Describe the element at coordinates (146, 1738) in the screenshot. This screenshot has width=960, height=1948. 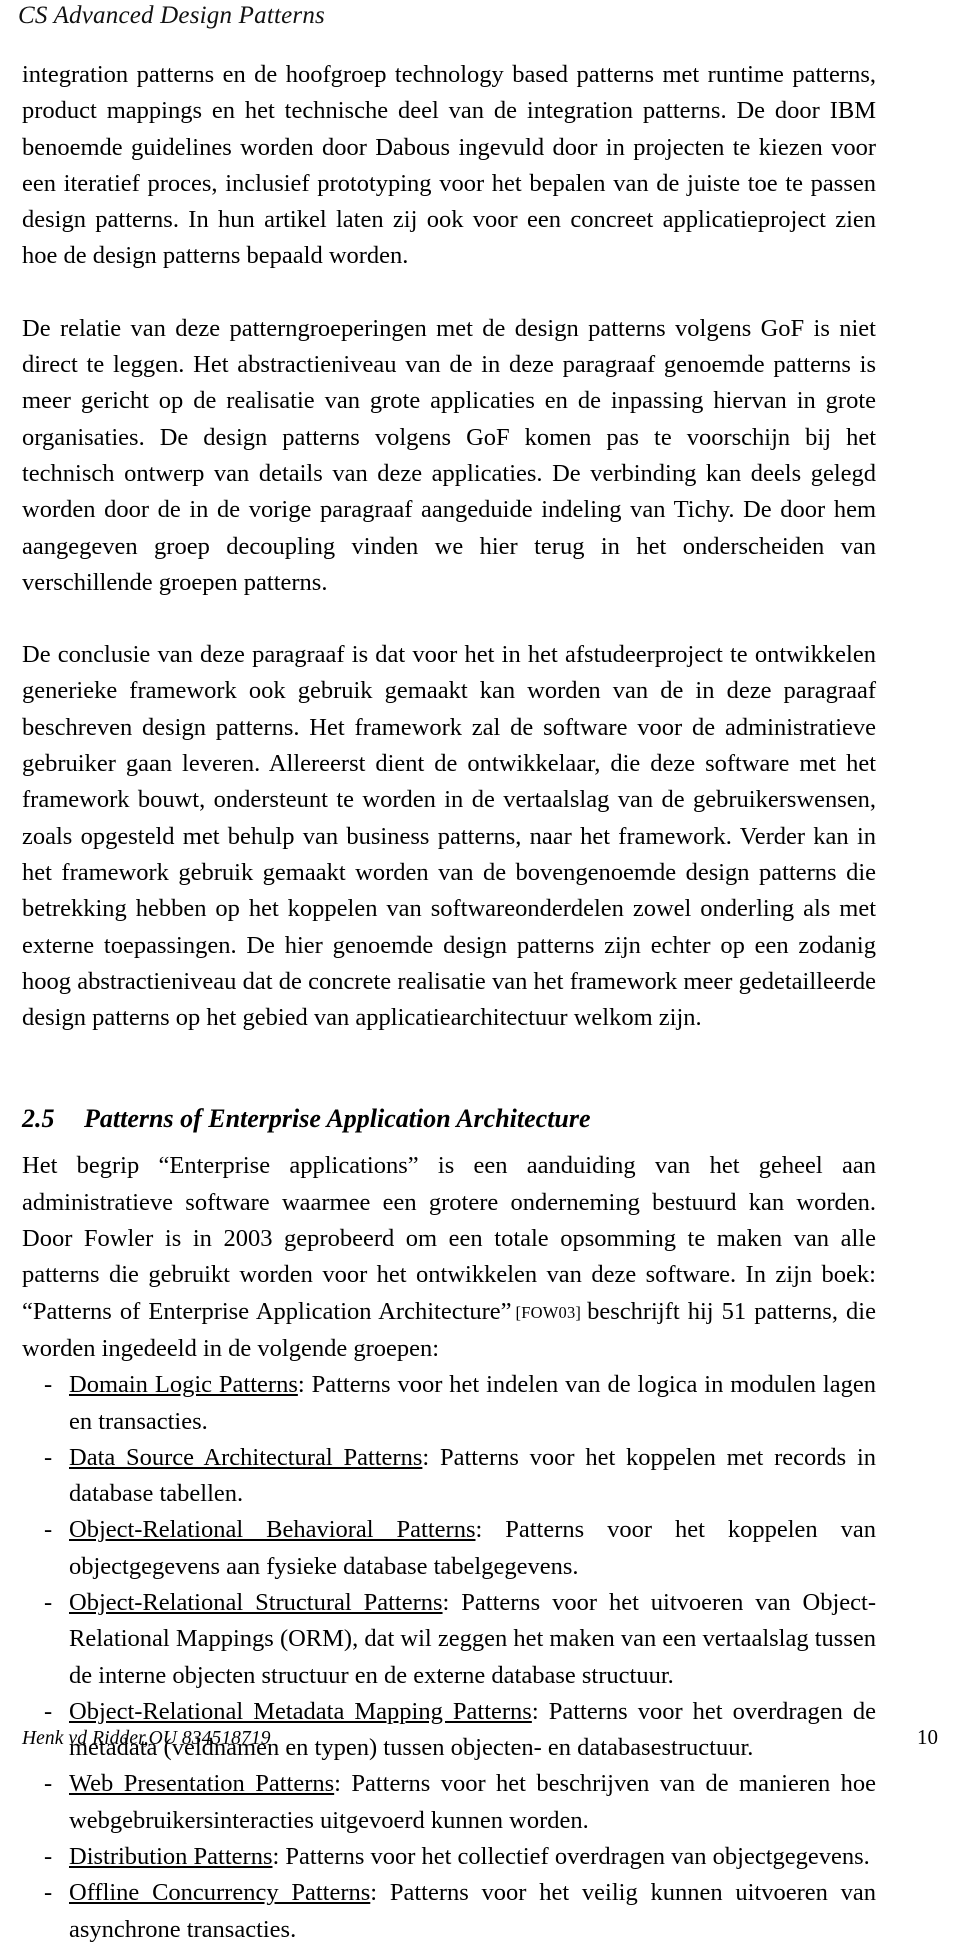
I see `footer-author: Henk vd Ridder,OU 834518719` at that location.